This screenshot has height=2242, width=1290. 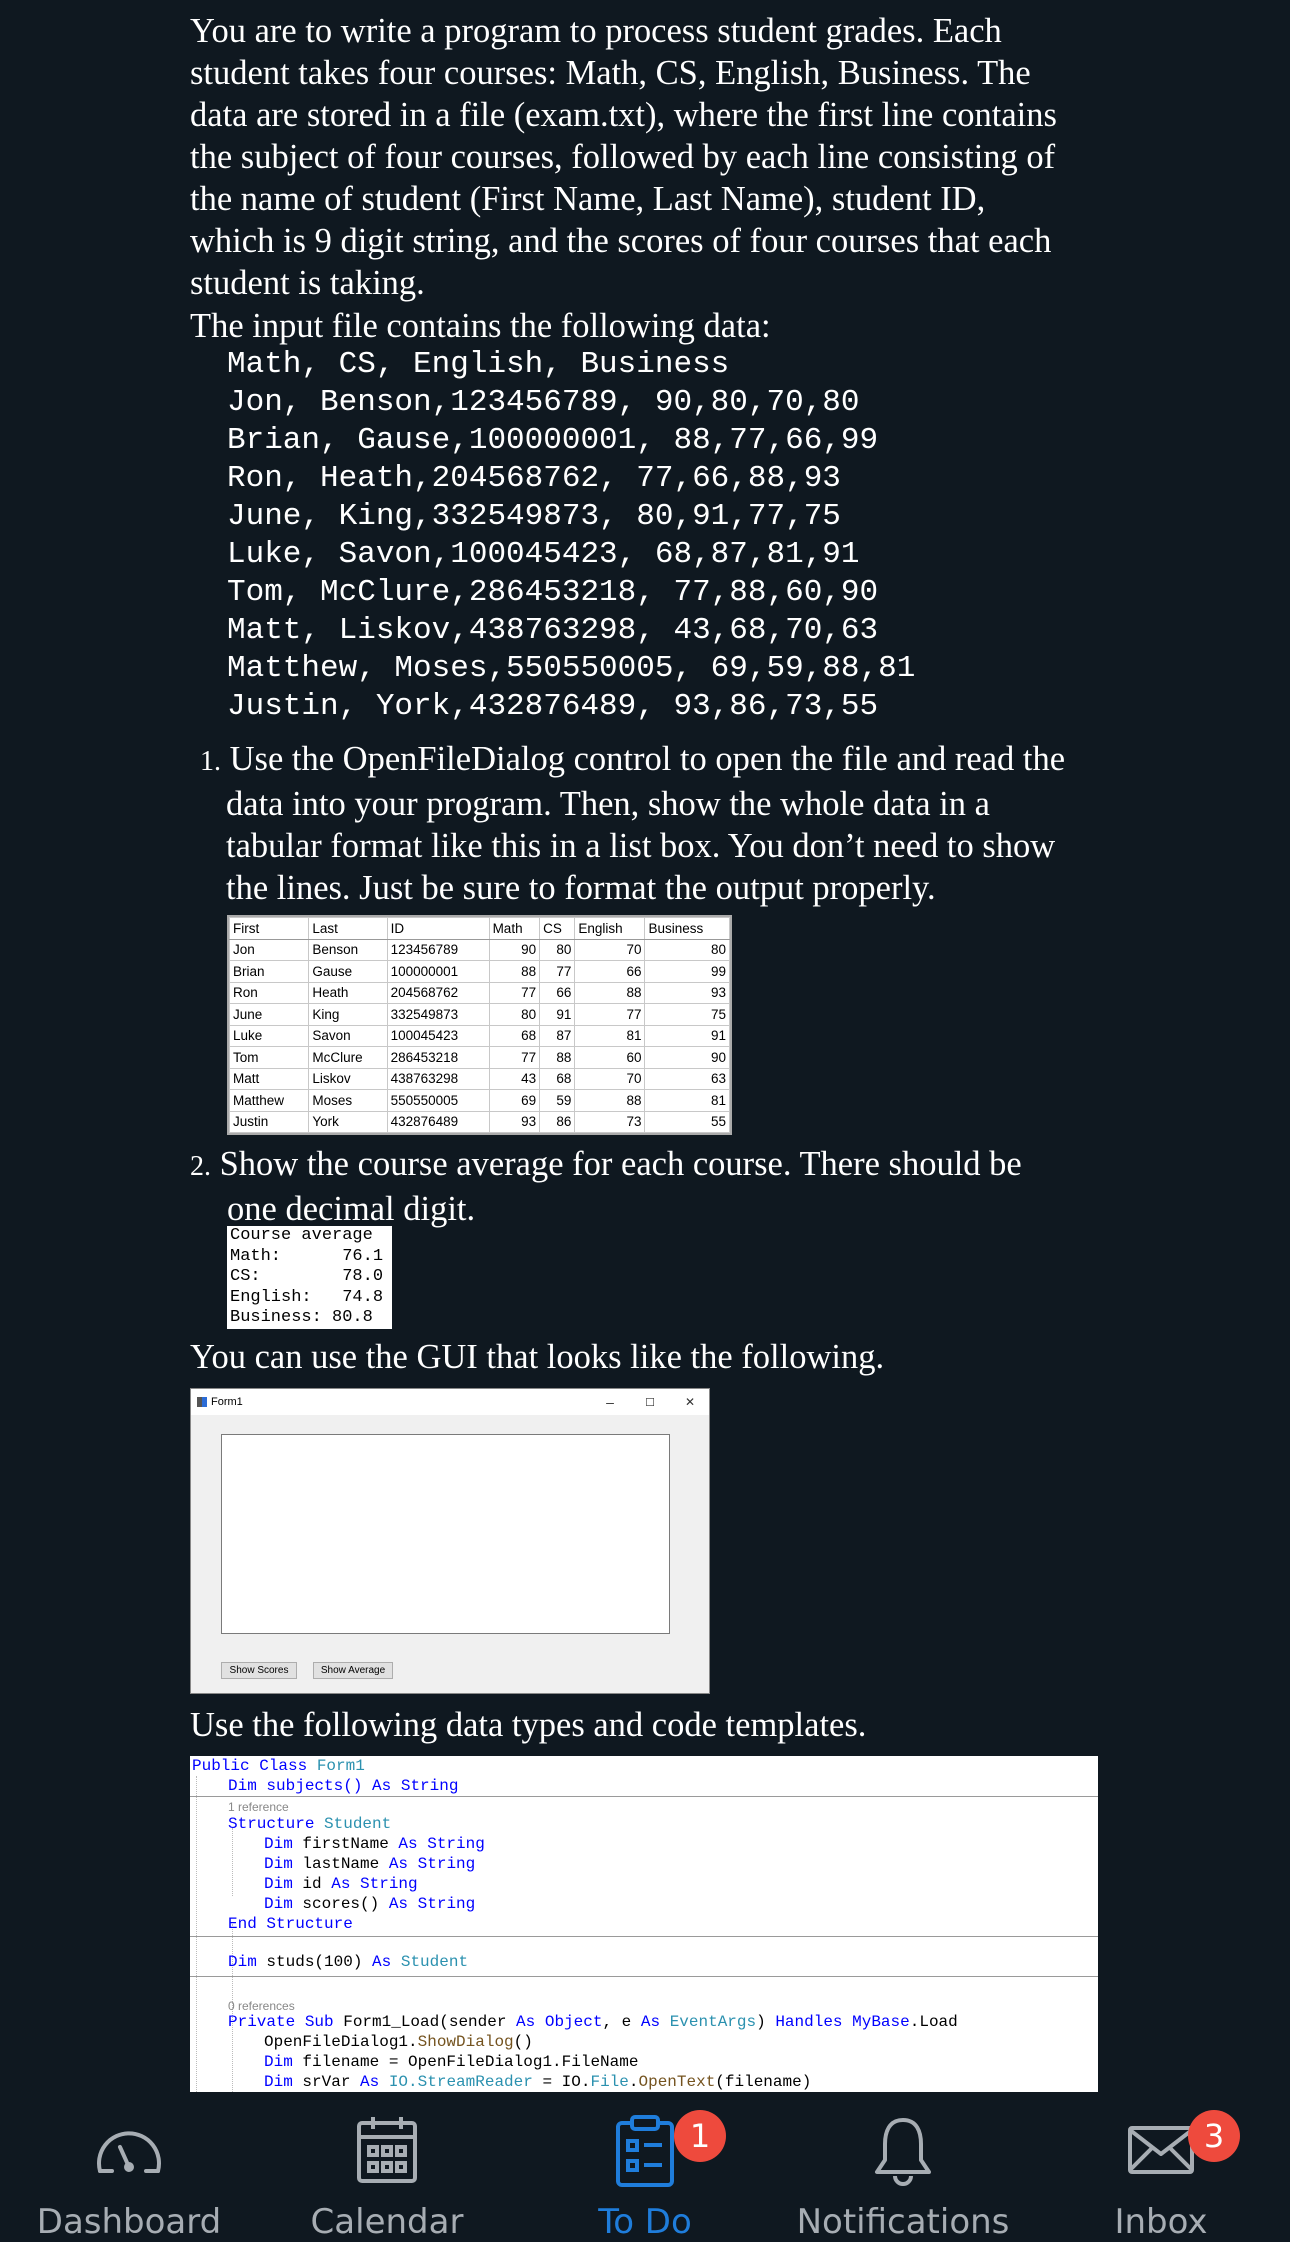 I want to click on table-cell: Gause, so click(x=348, y=971).